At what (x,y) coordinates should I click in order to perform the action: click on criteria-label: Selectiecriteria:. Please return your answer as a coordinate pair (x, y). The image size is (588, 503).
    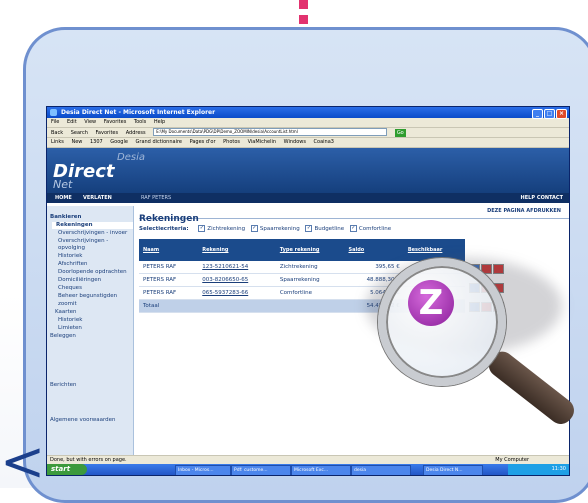
    Looking at the image, I should click on (164, 229).